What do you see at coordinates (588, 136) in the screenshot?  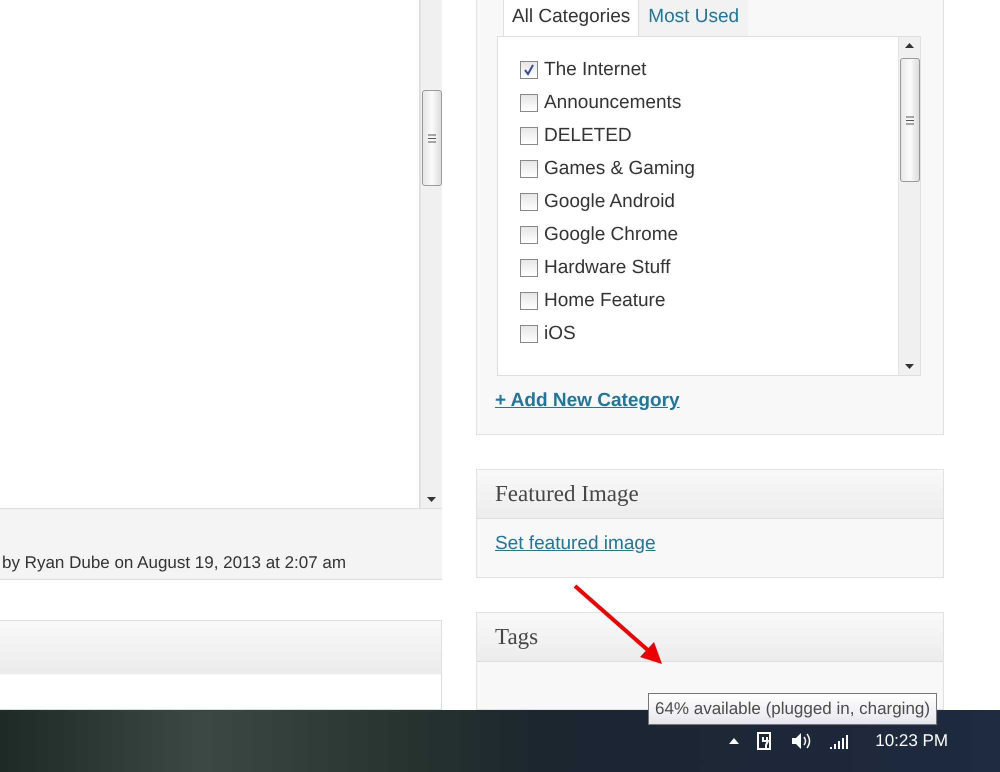 I see `category-label: DELETED` at bounding box center [588, 136].